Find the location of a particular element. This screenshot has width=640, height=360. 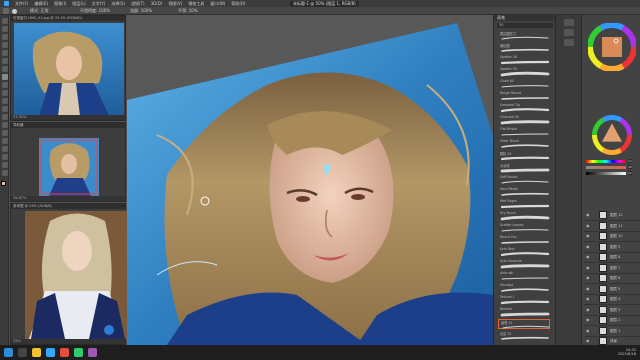

hand-tool-icon is located at coordinates (4, 165).